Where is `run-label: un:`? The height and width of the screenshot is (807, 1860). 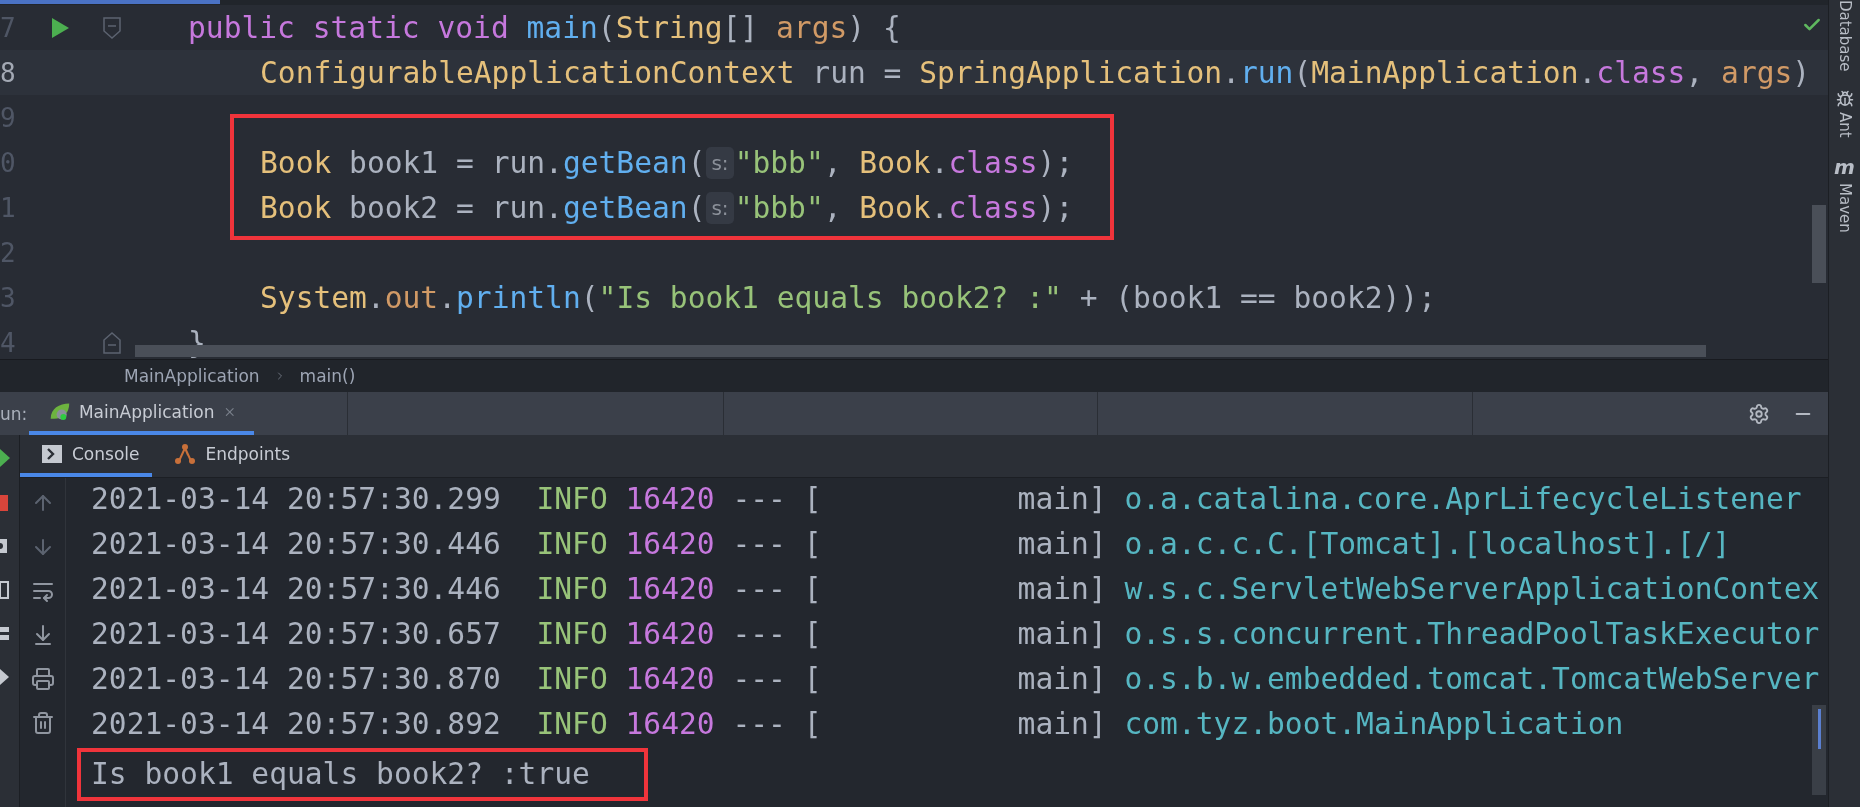 run-label: un: is located at coordinates (14, 414).